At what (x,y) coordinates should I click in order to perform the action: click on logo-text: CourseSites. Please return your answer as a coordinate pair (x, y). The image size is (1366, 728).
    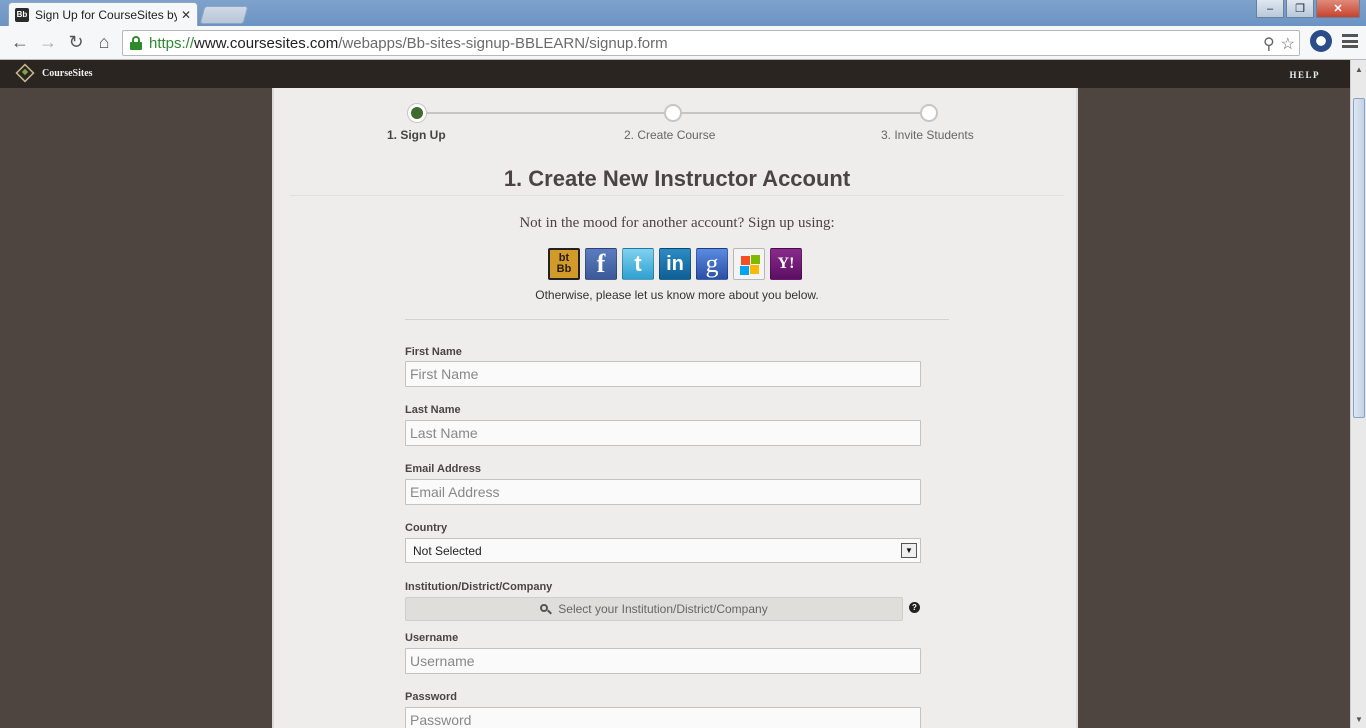
    Looking at the image, I should click on (67, 73).